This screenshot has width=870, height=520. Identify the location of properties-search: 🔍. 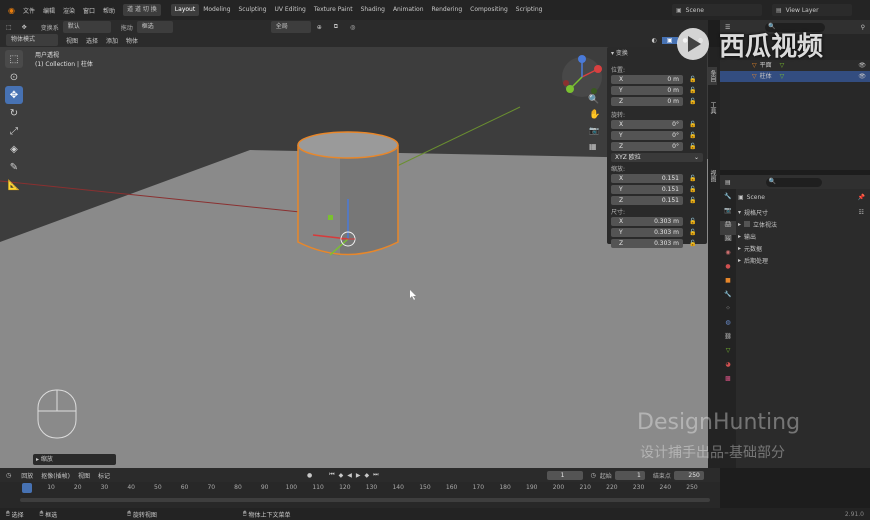
(793, 182).